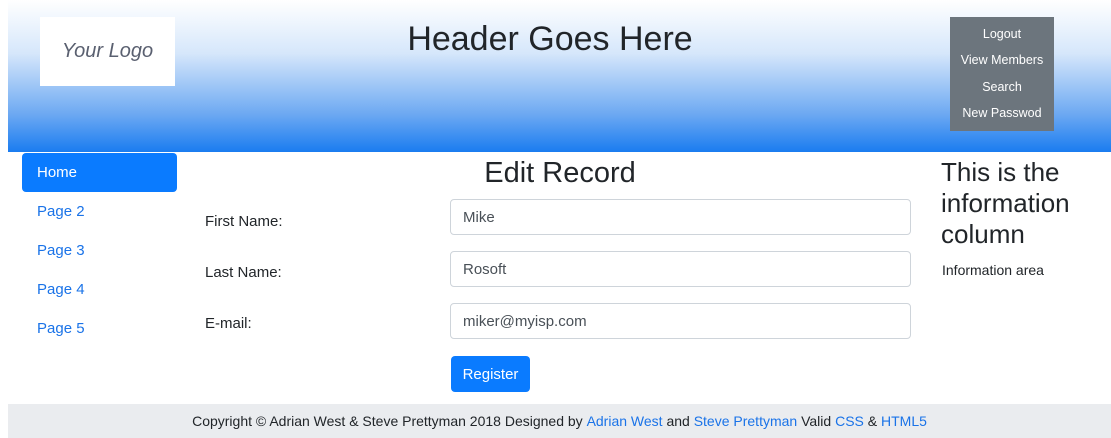 Image resolution: width=1111 pixels, height=438 pixels. I want to click on nav-item-page-2: Page 2, so click(99, 211).